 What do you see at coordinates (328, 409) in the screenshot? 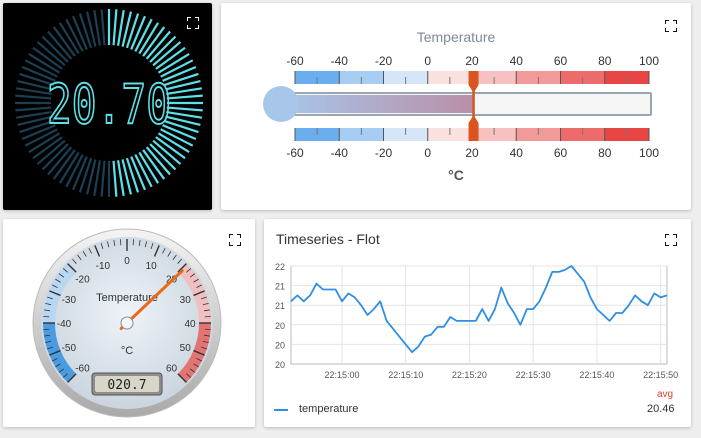
I see `legend-series-label: temperature` at bounding box center [328, 409].